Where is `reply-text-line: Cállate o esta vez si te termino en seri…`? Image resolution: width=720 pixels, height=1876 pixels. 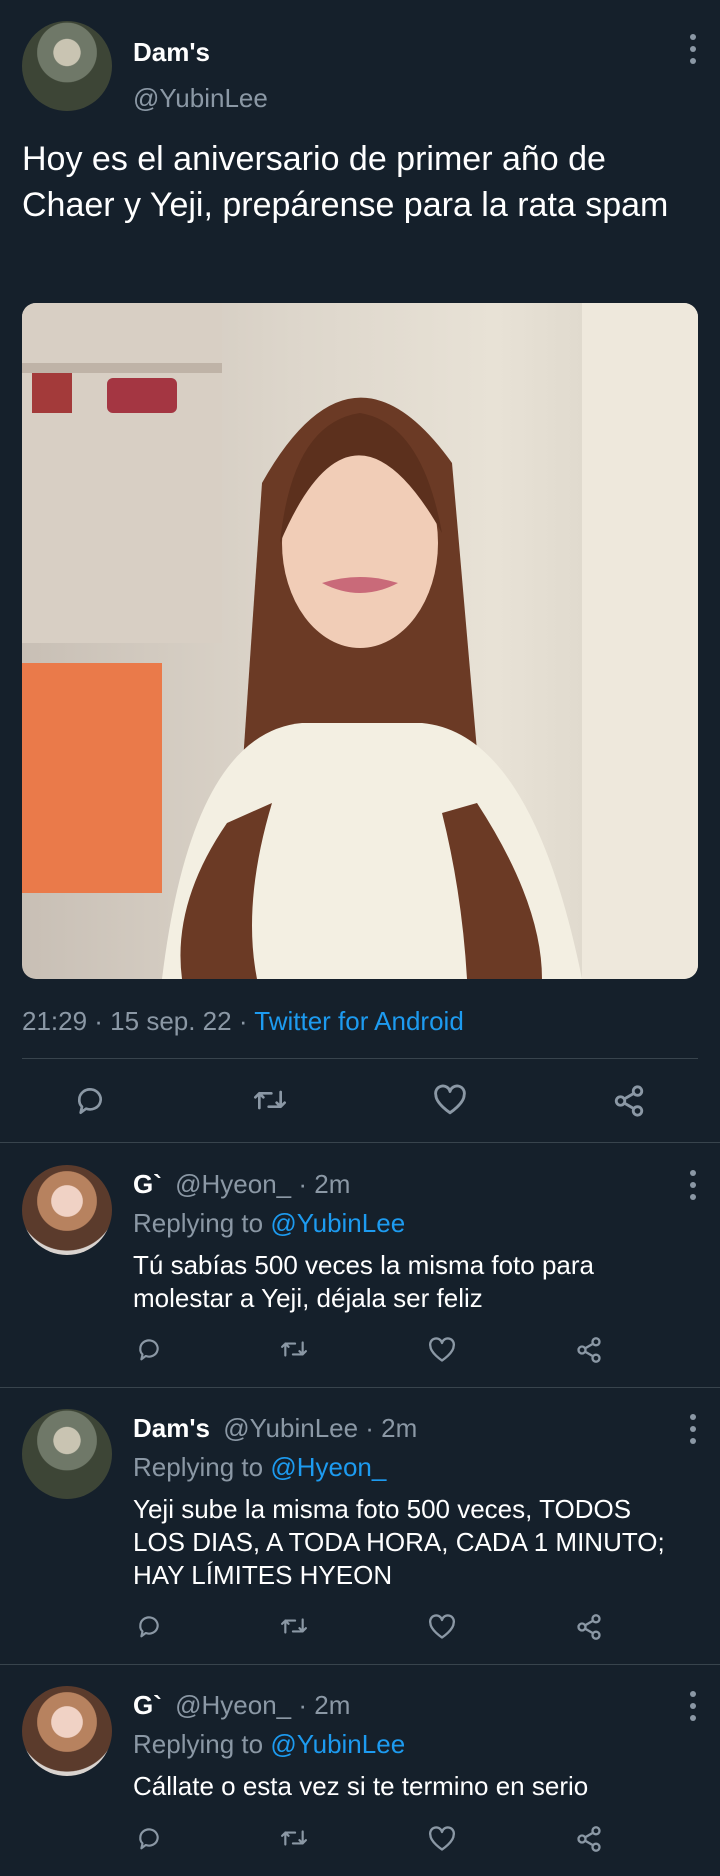
reply-text-line: Cállate o esta vez si te termino en seri… is located at coordinates (361, 1786).